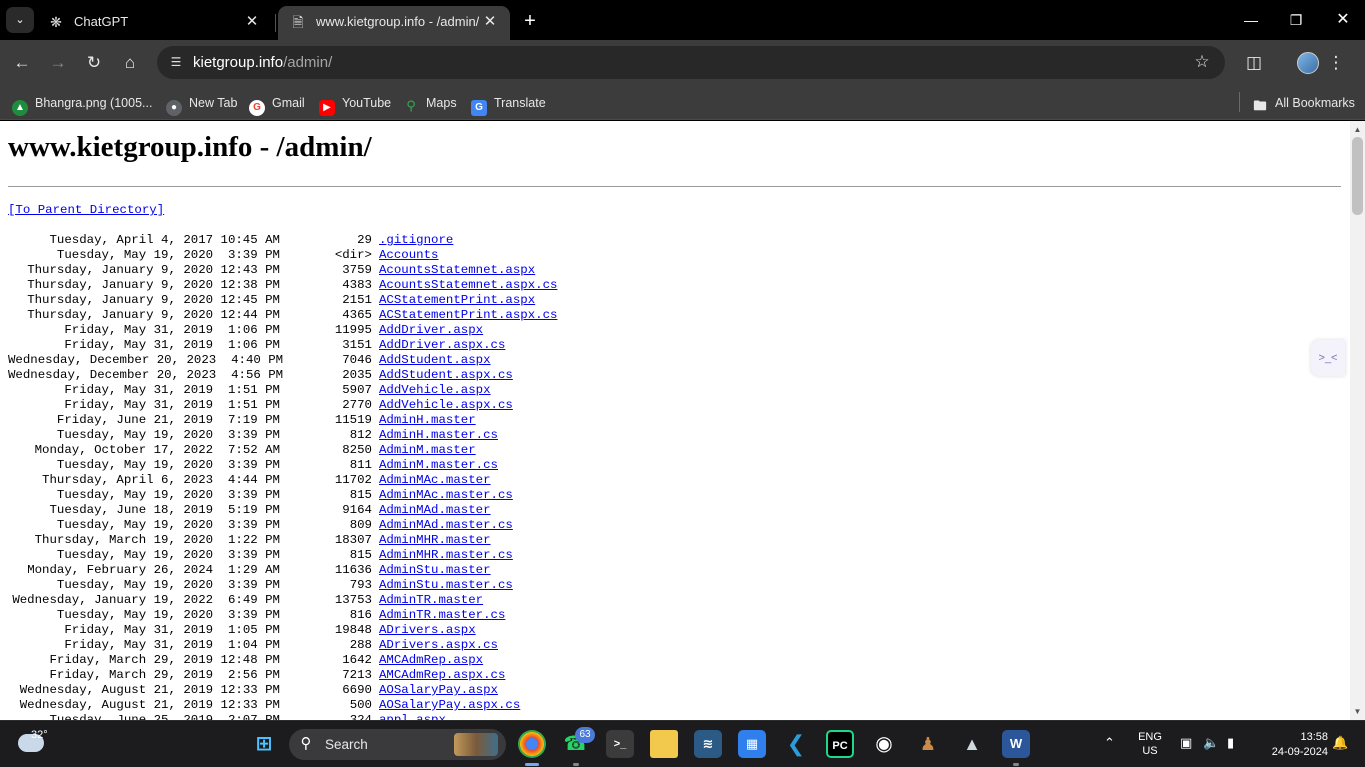  Describe the element at coordinates (412, 716) in the screenshot. I see `file-link: appl.aspx` at that location.